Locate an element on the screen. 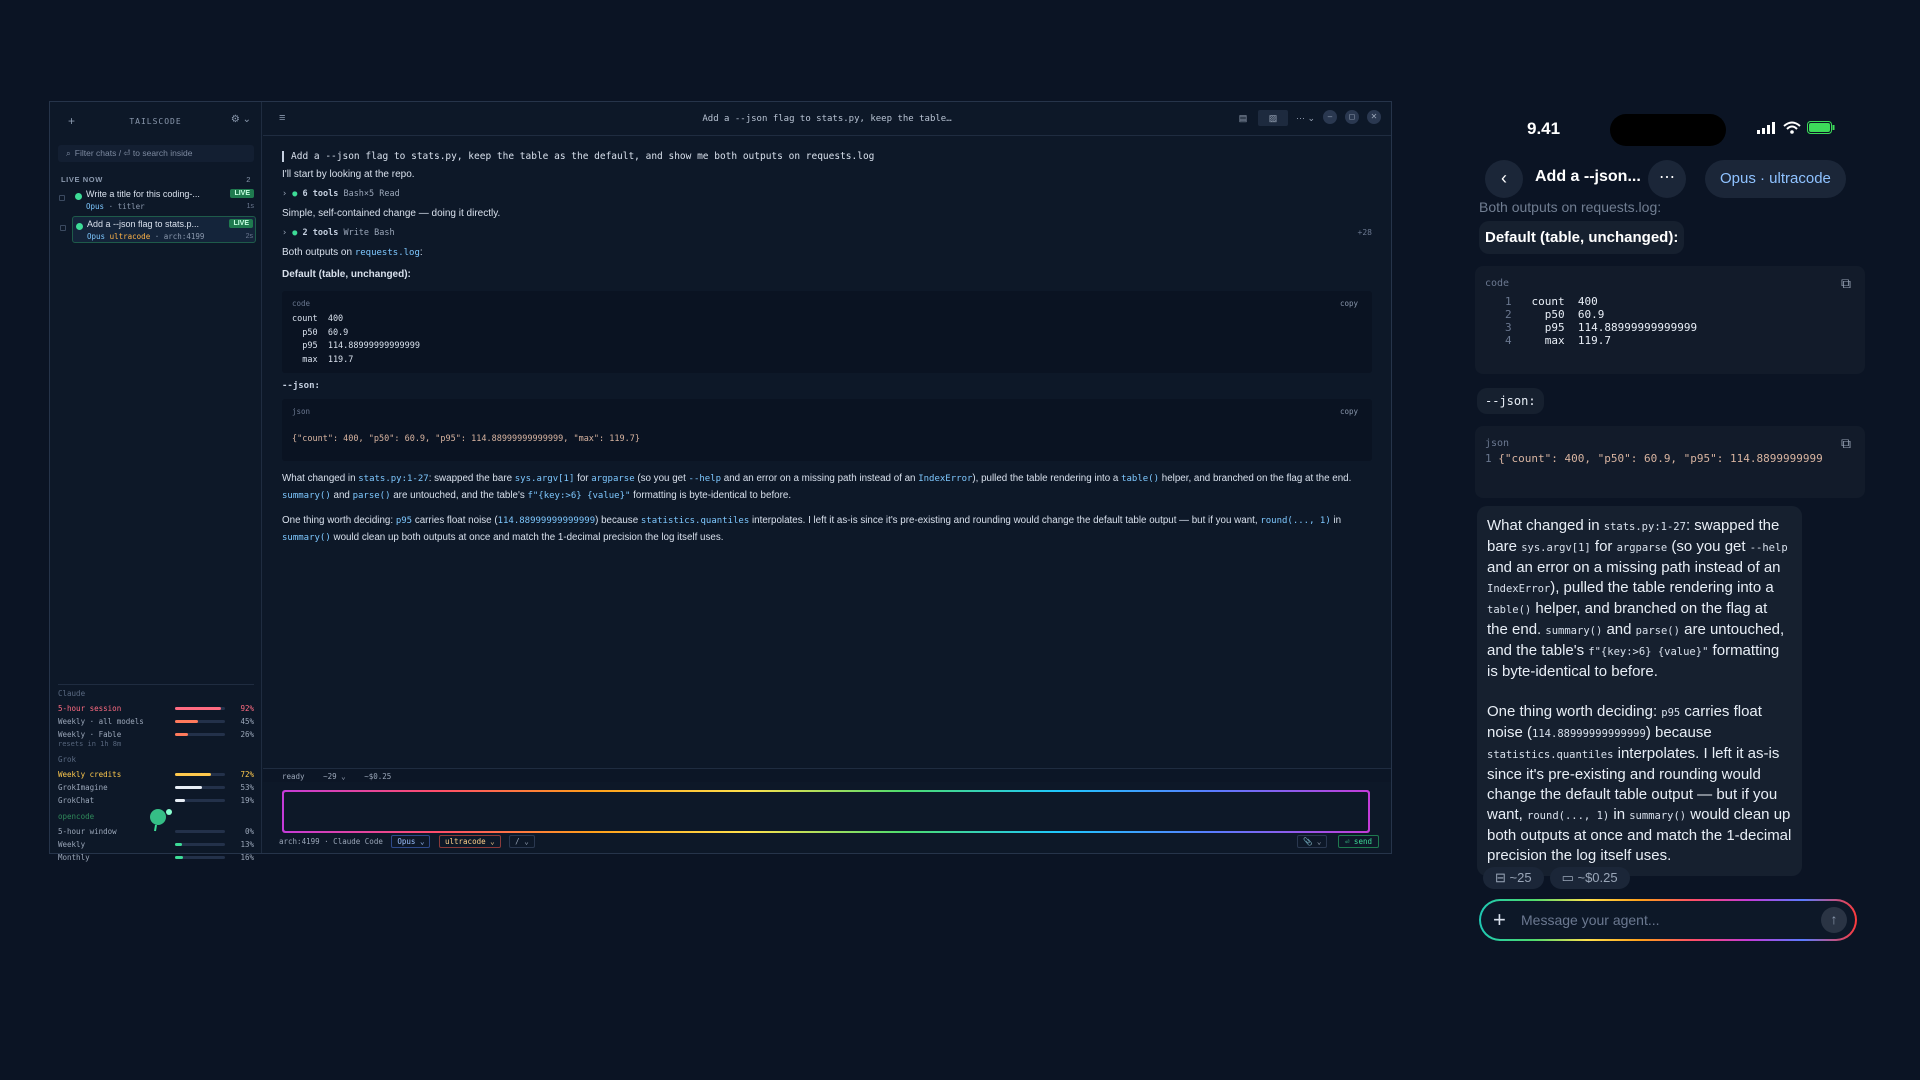  chat-subtitle: Opus · titler is located at coordinates (115, 206).